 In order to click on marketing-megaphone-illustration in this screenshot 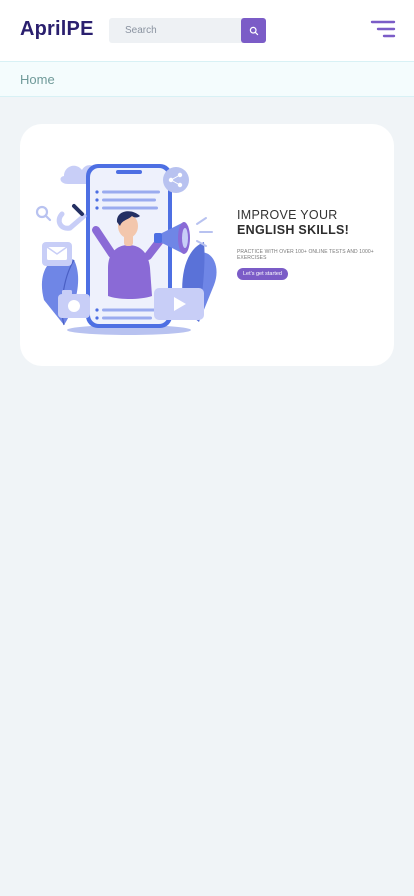, I will do `click(126, 249)`.